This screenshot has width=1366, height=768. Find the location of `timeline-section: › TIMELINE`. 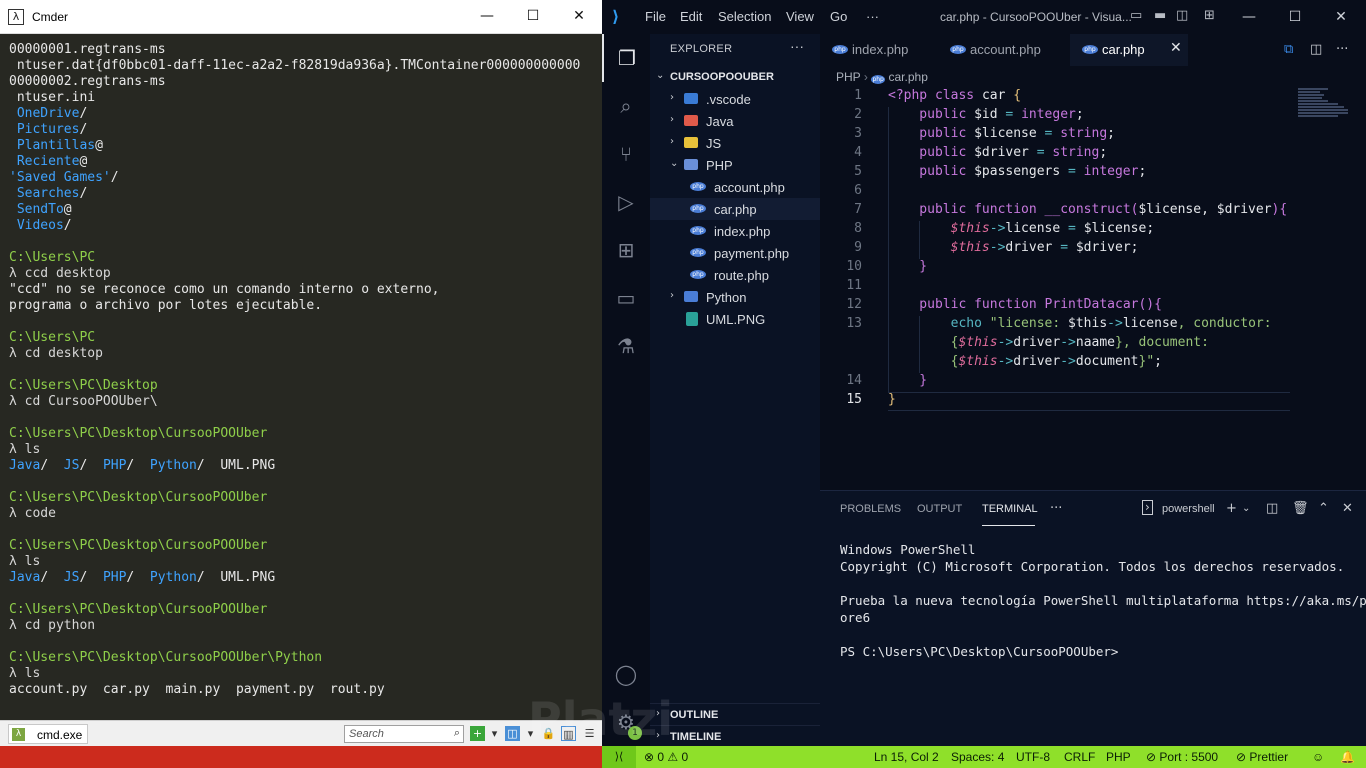

timeline-section: › TIMELINE is located at coordinates (735, 736).